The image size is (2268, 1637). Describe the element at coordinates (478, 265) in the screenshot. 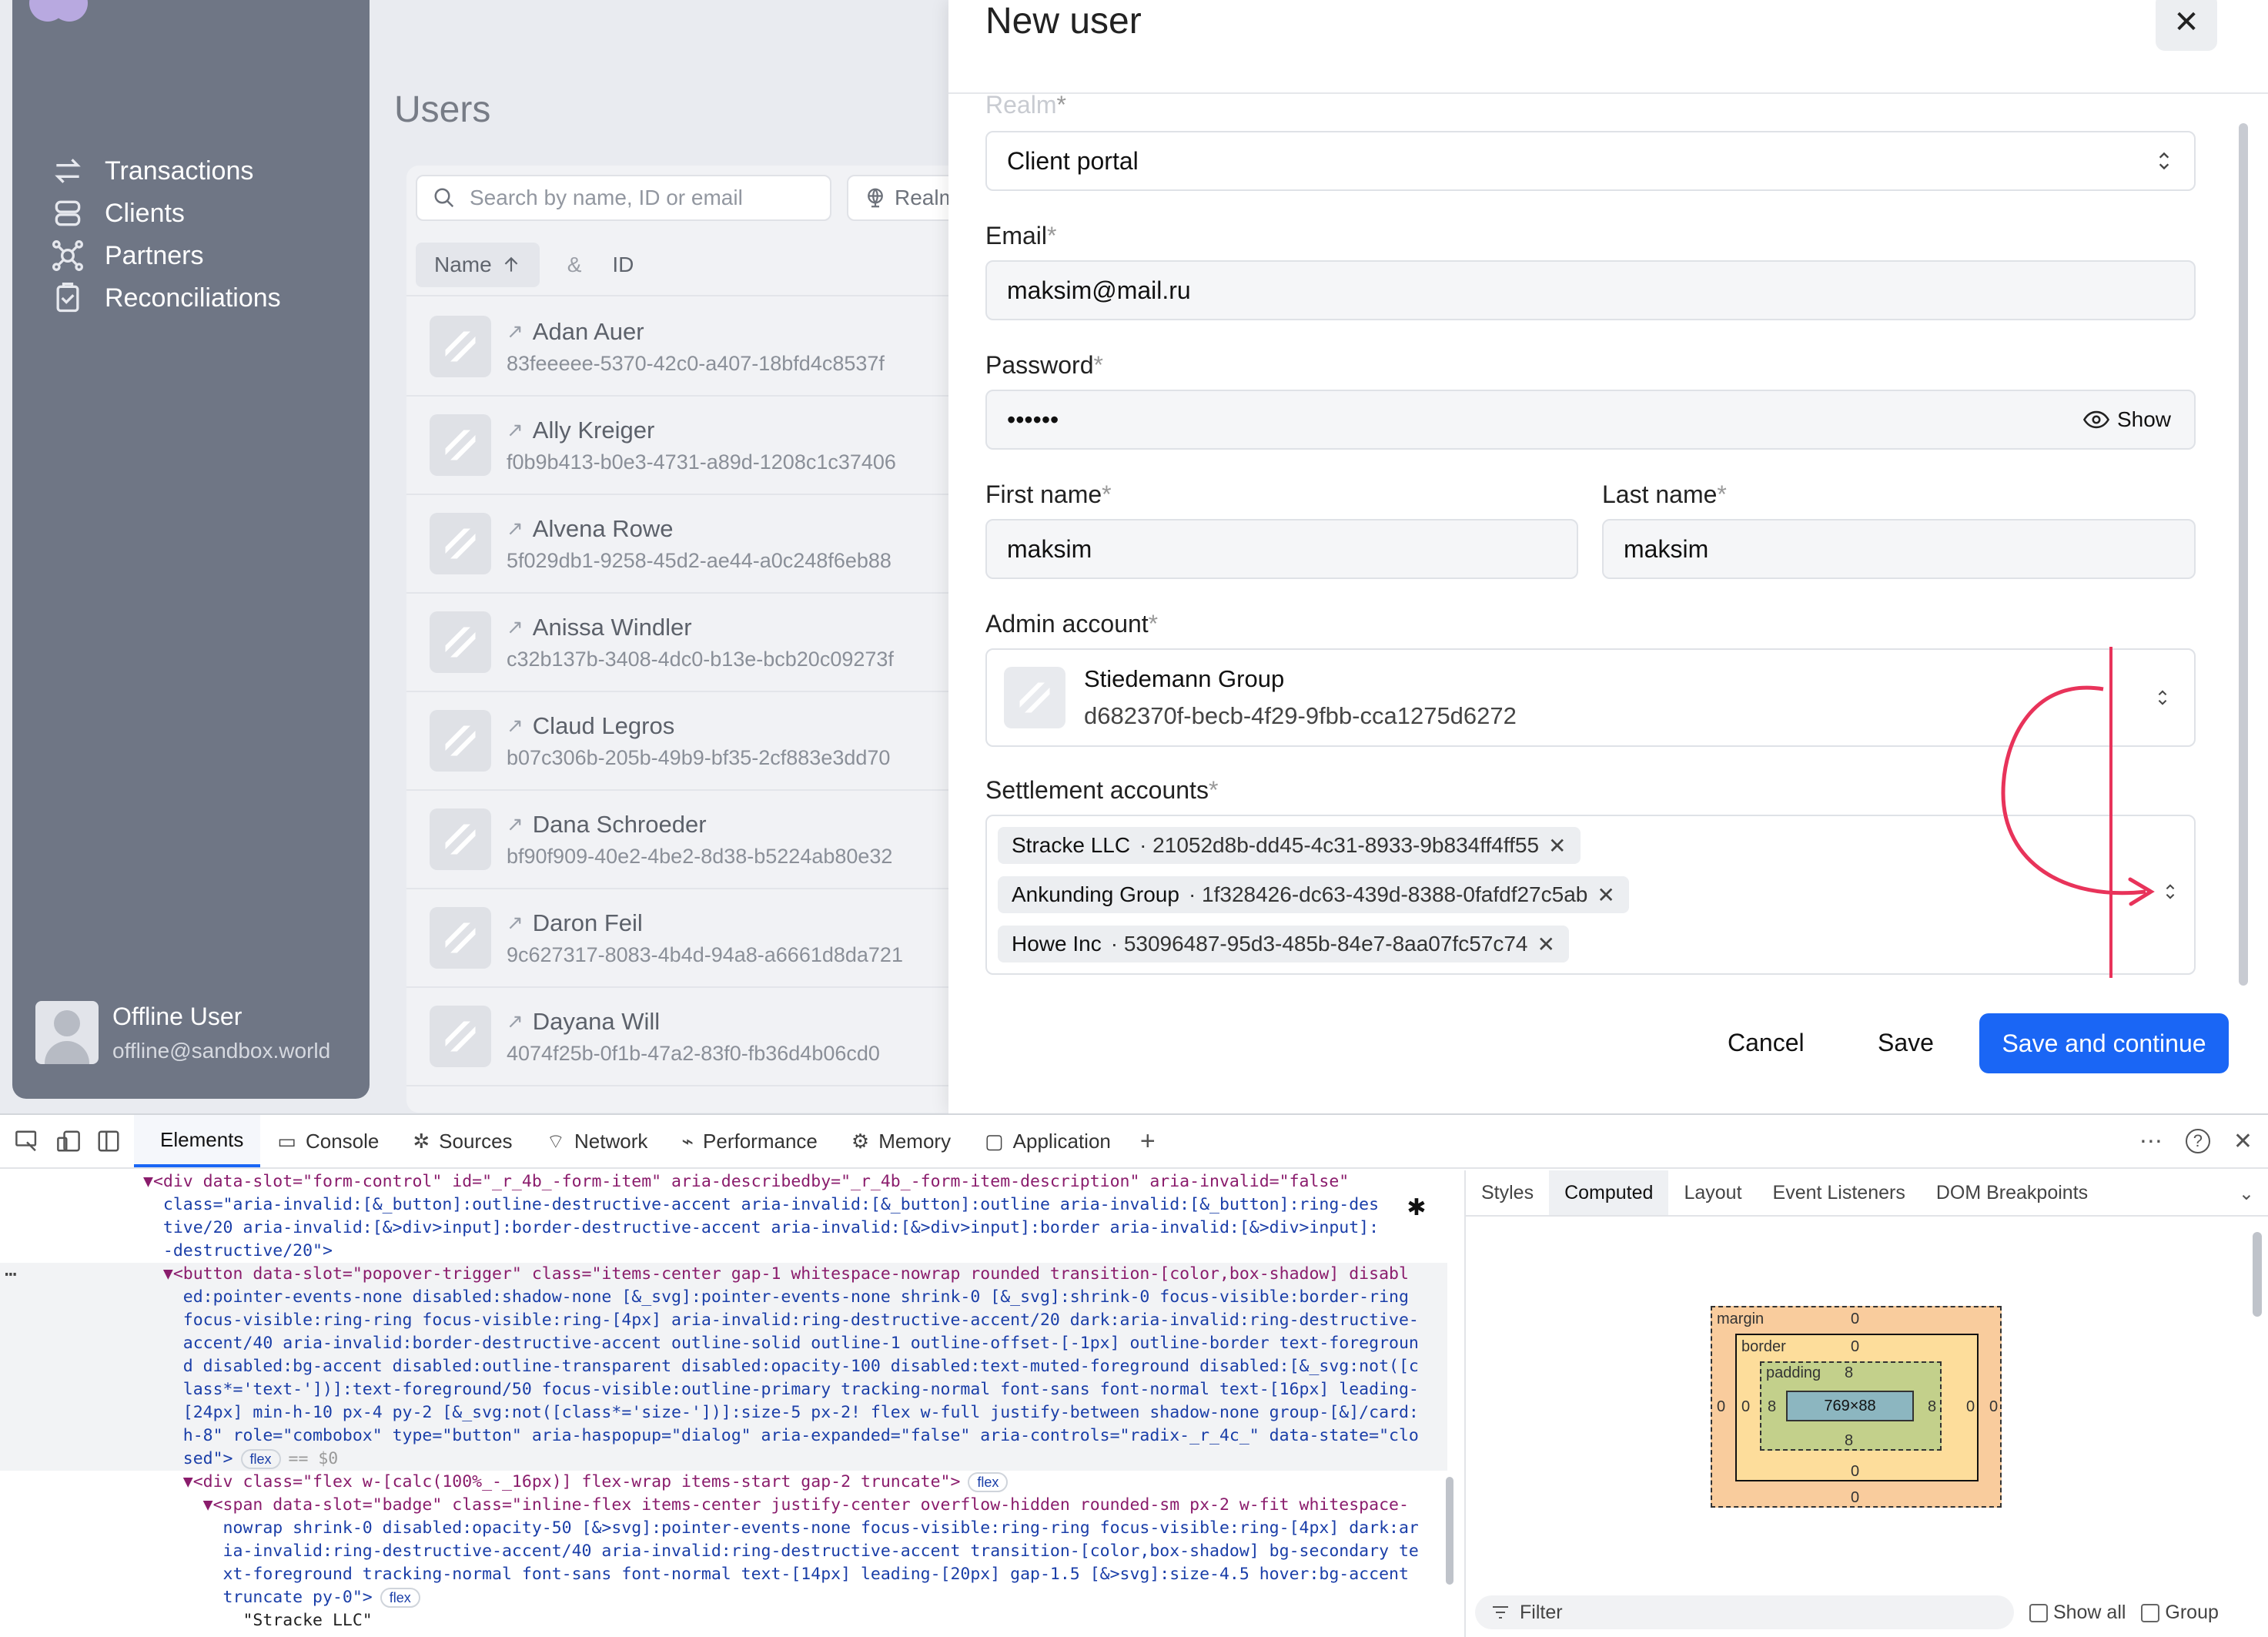

I see `sort-name-button: Name` at that location.